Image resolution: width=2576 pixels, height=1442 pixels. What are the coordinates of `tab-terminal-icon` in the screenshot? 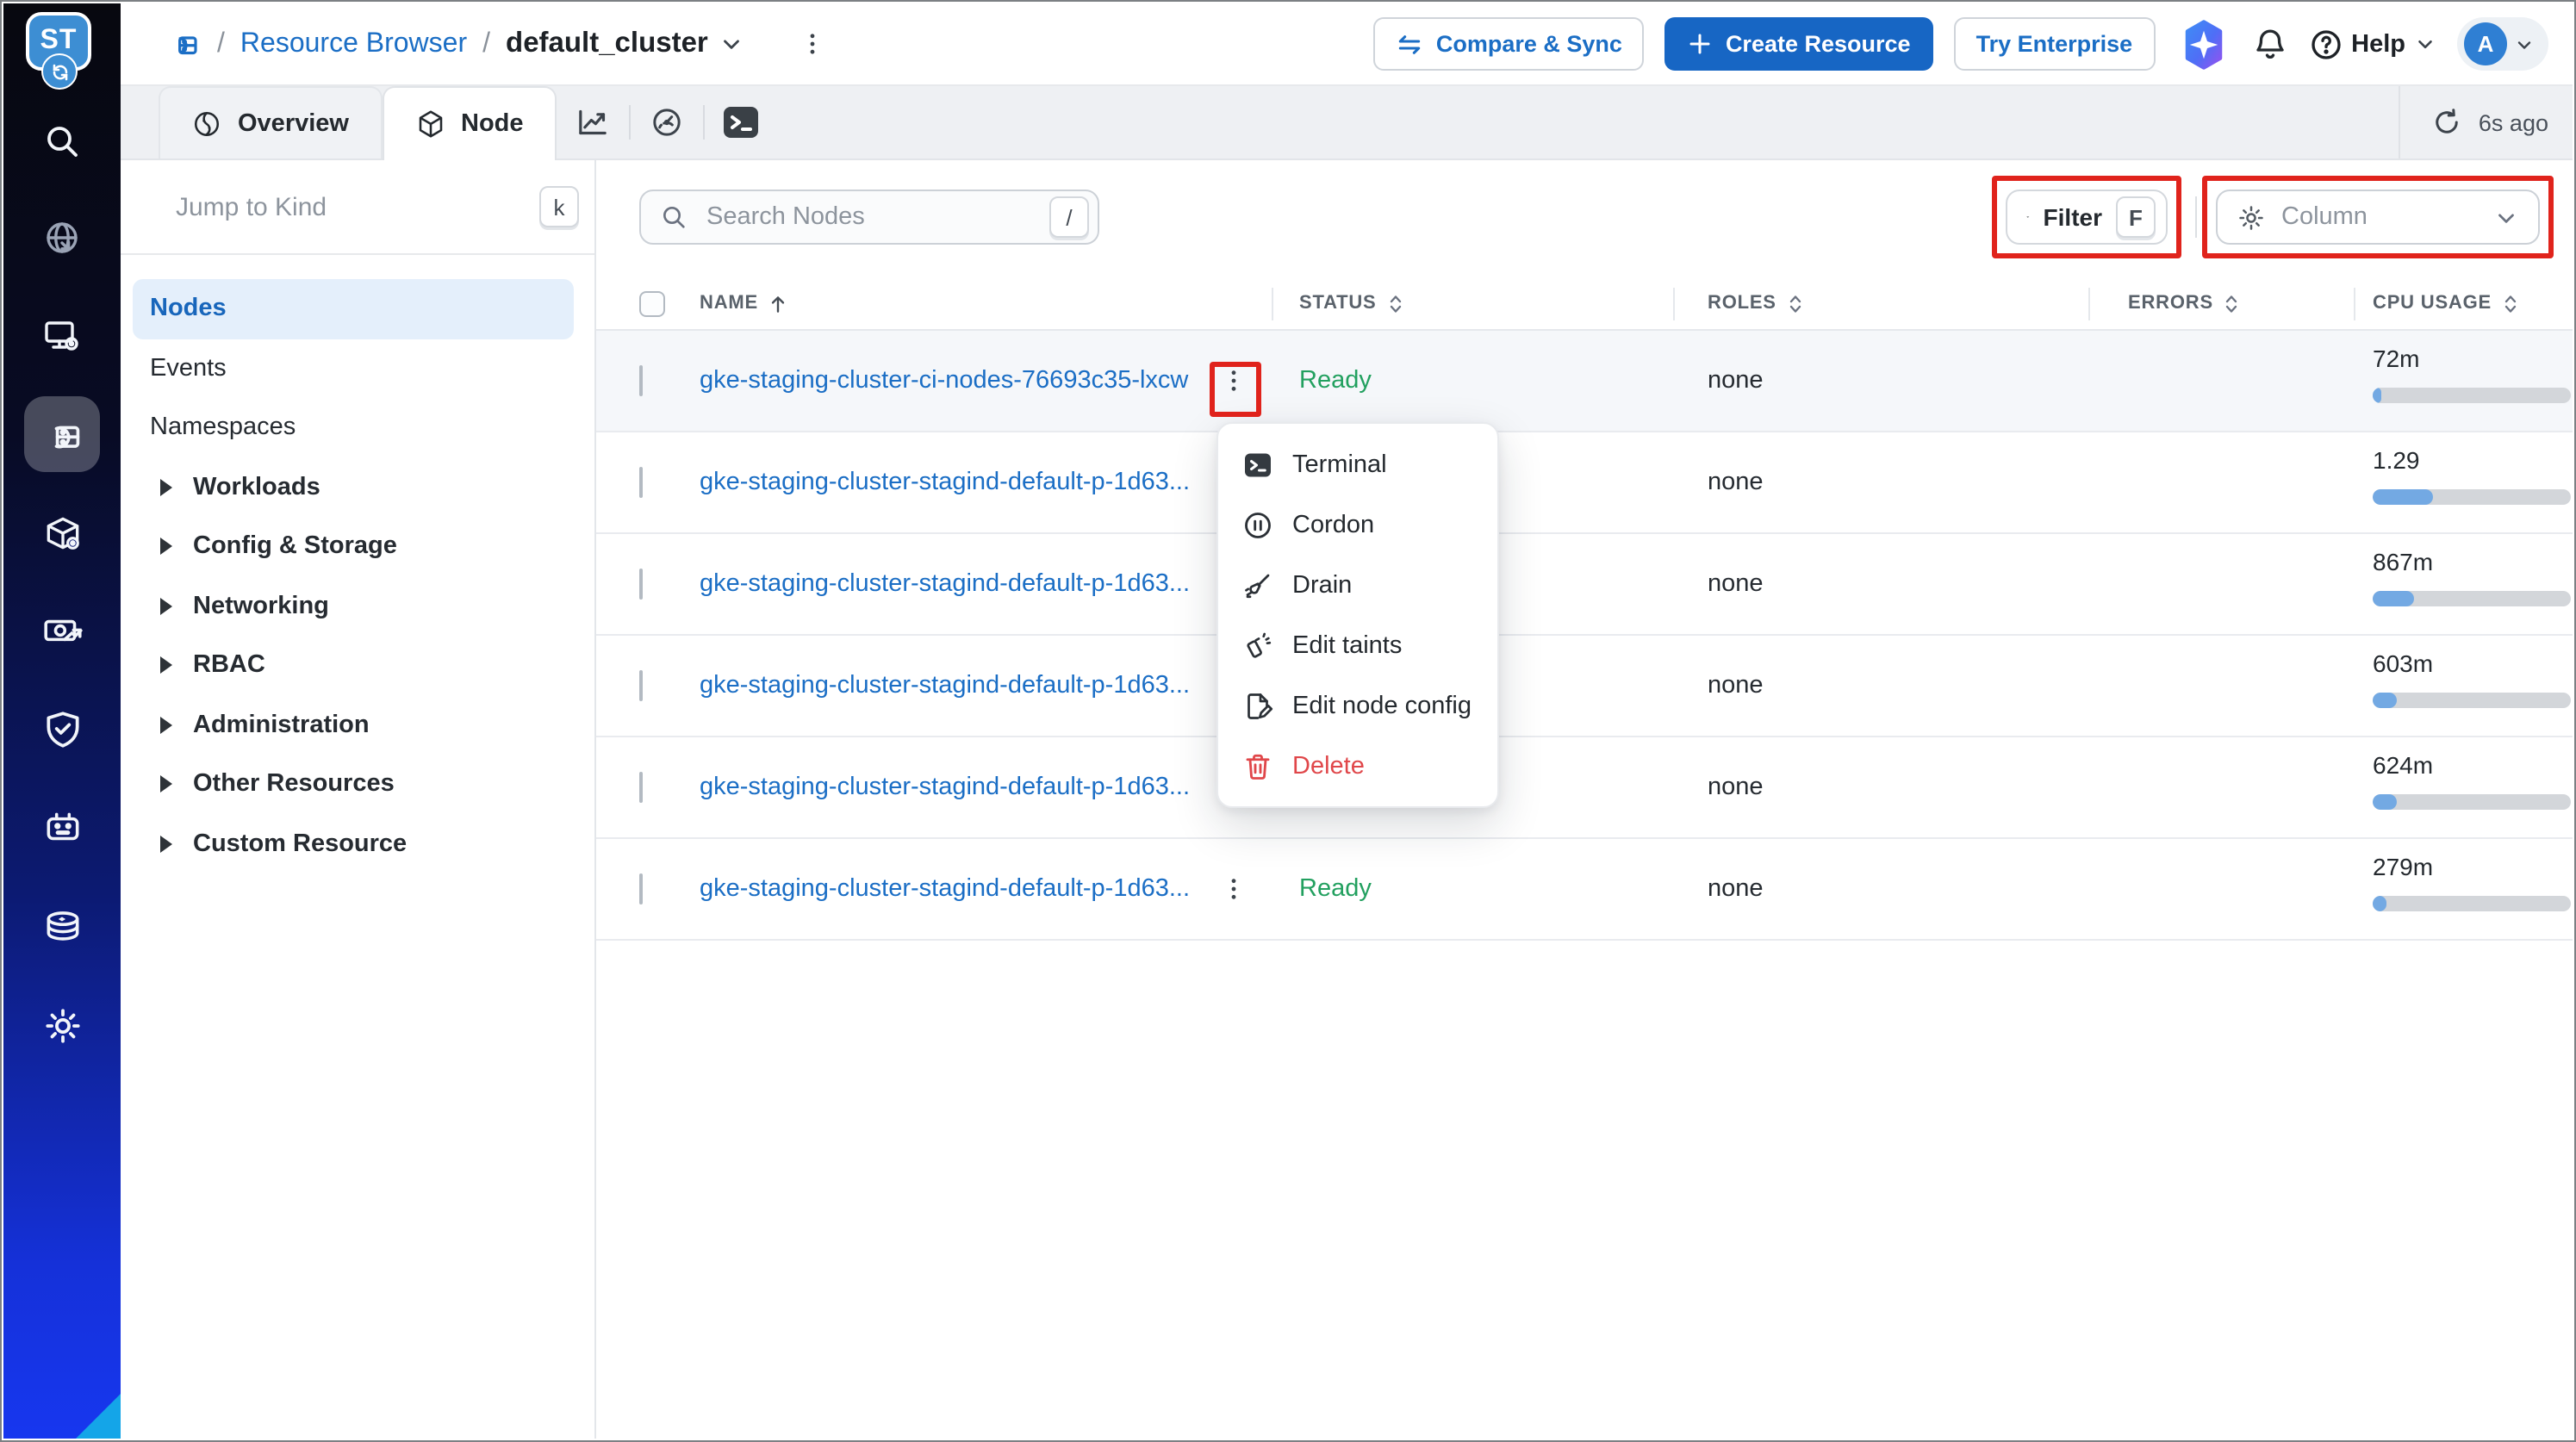 It's located at (741, 122).